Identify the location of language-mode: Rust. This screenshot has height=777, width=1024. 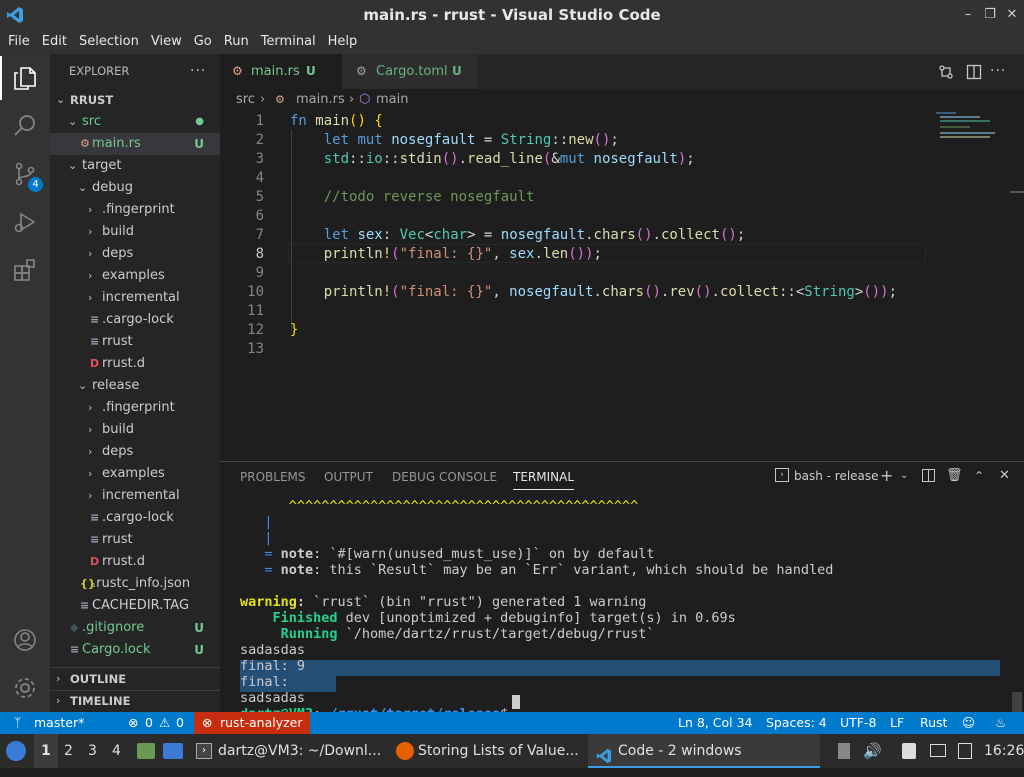
(933, 723).